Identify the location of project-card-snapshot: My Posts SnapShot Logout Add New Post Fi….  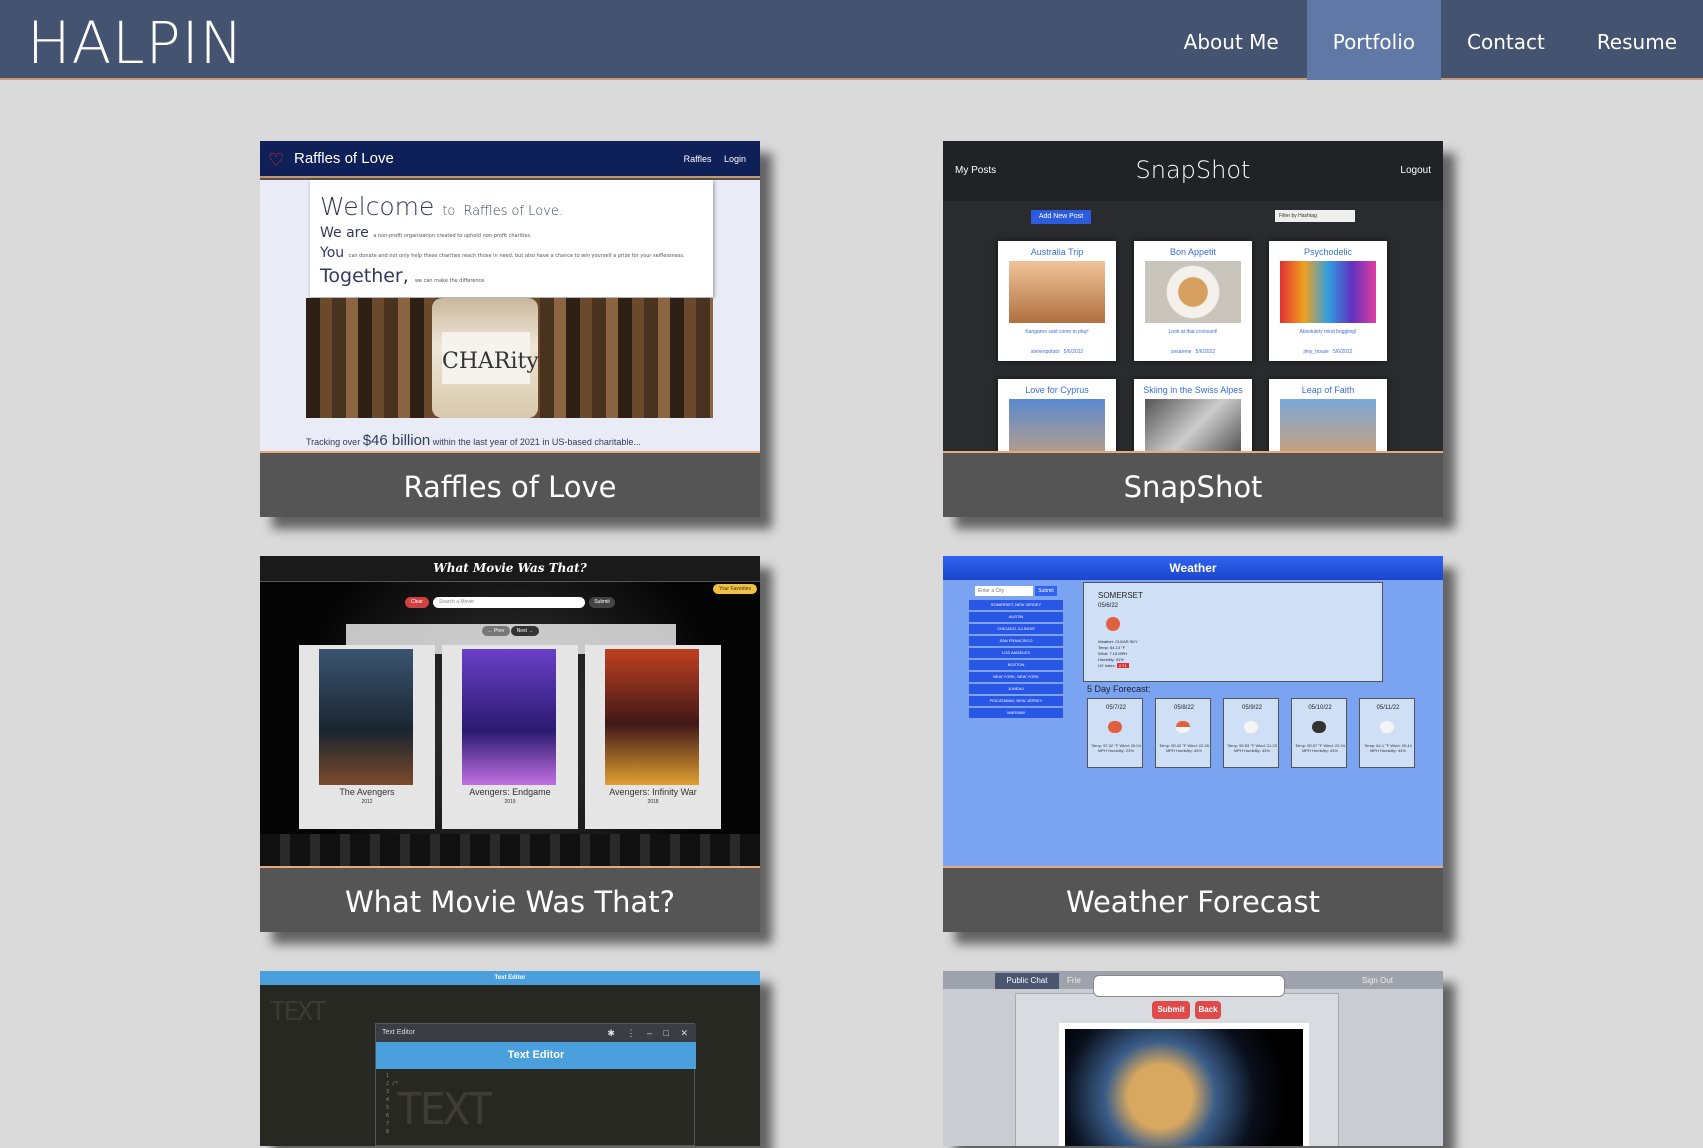
(1193, 329).